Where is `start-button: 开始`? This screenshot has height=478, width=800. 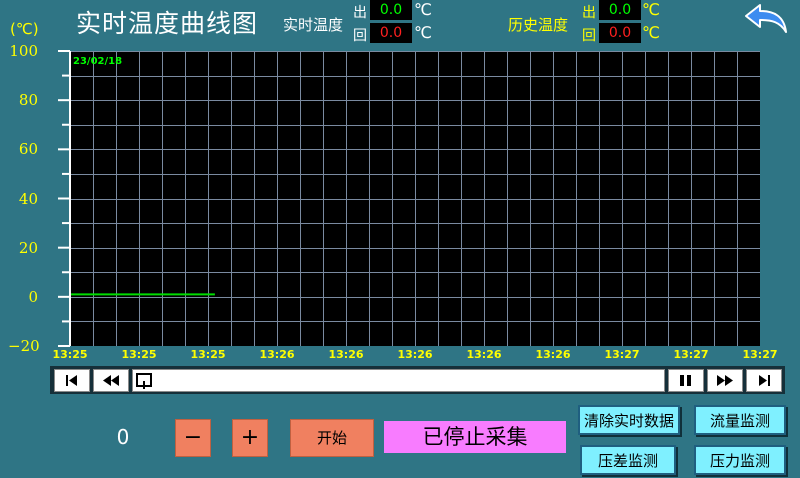
start-button: 开始 is located at coordinates (332, 438).